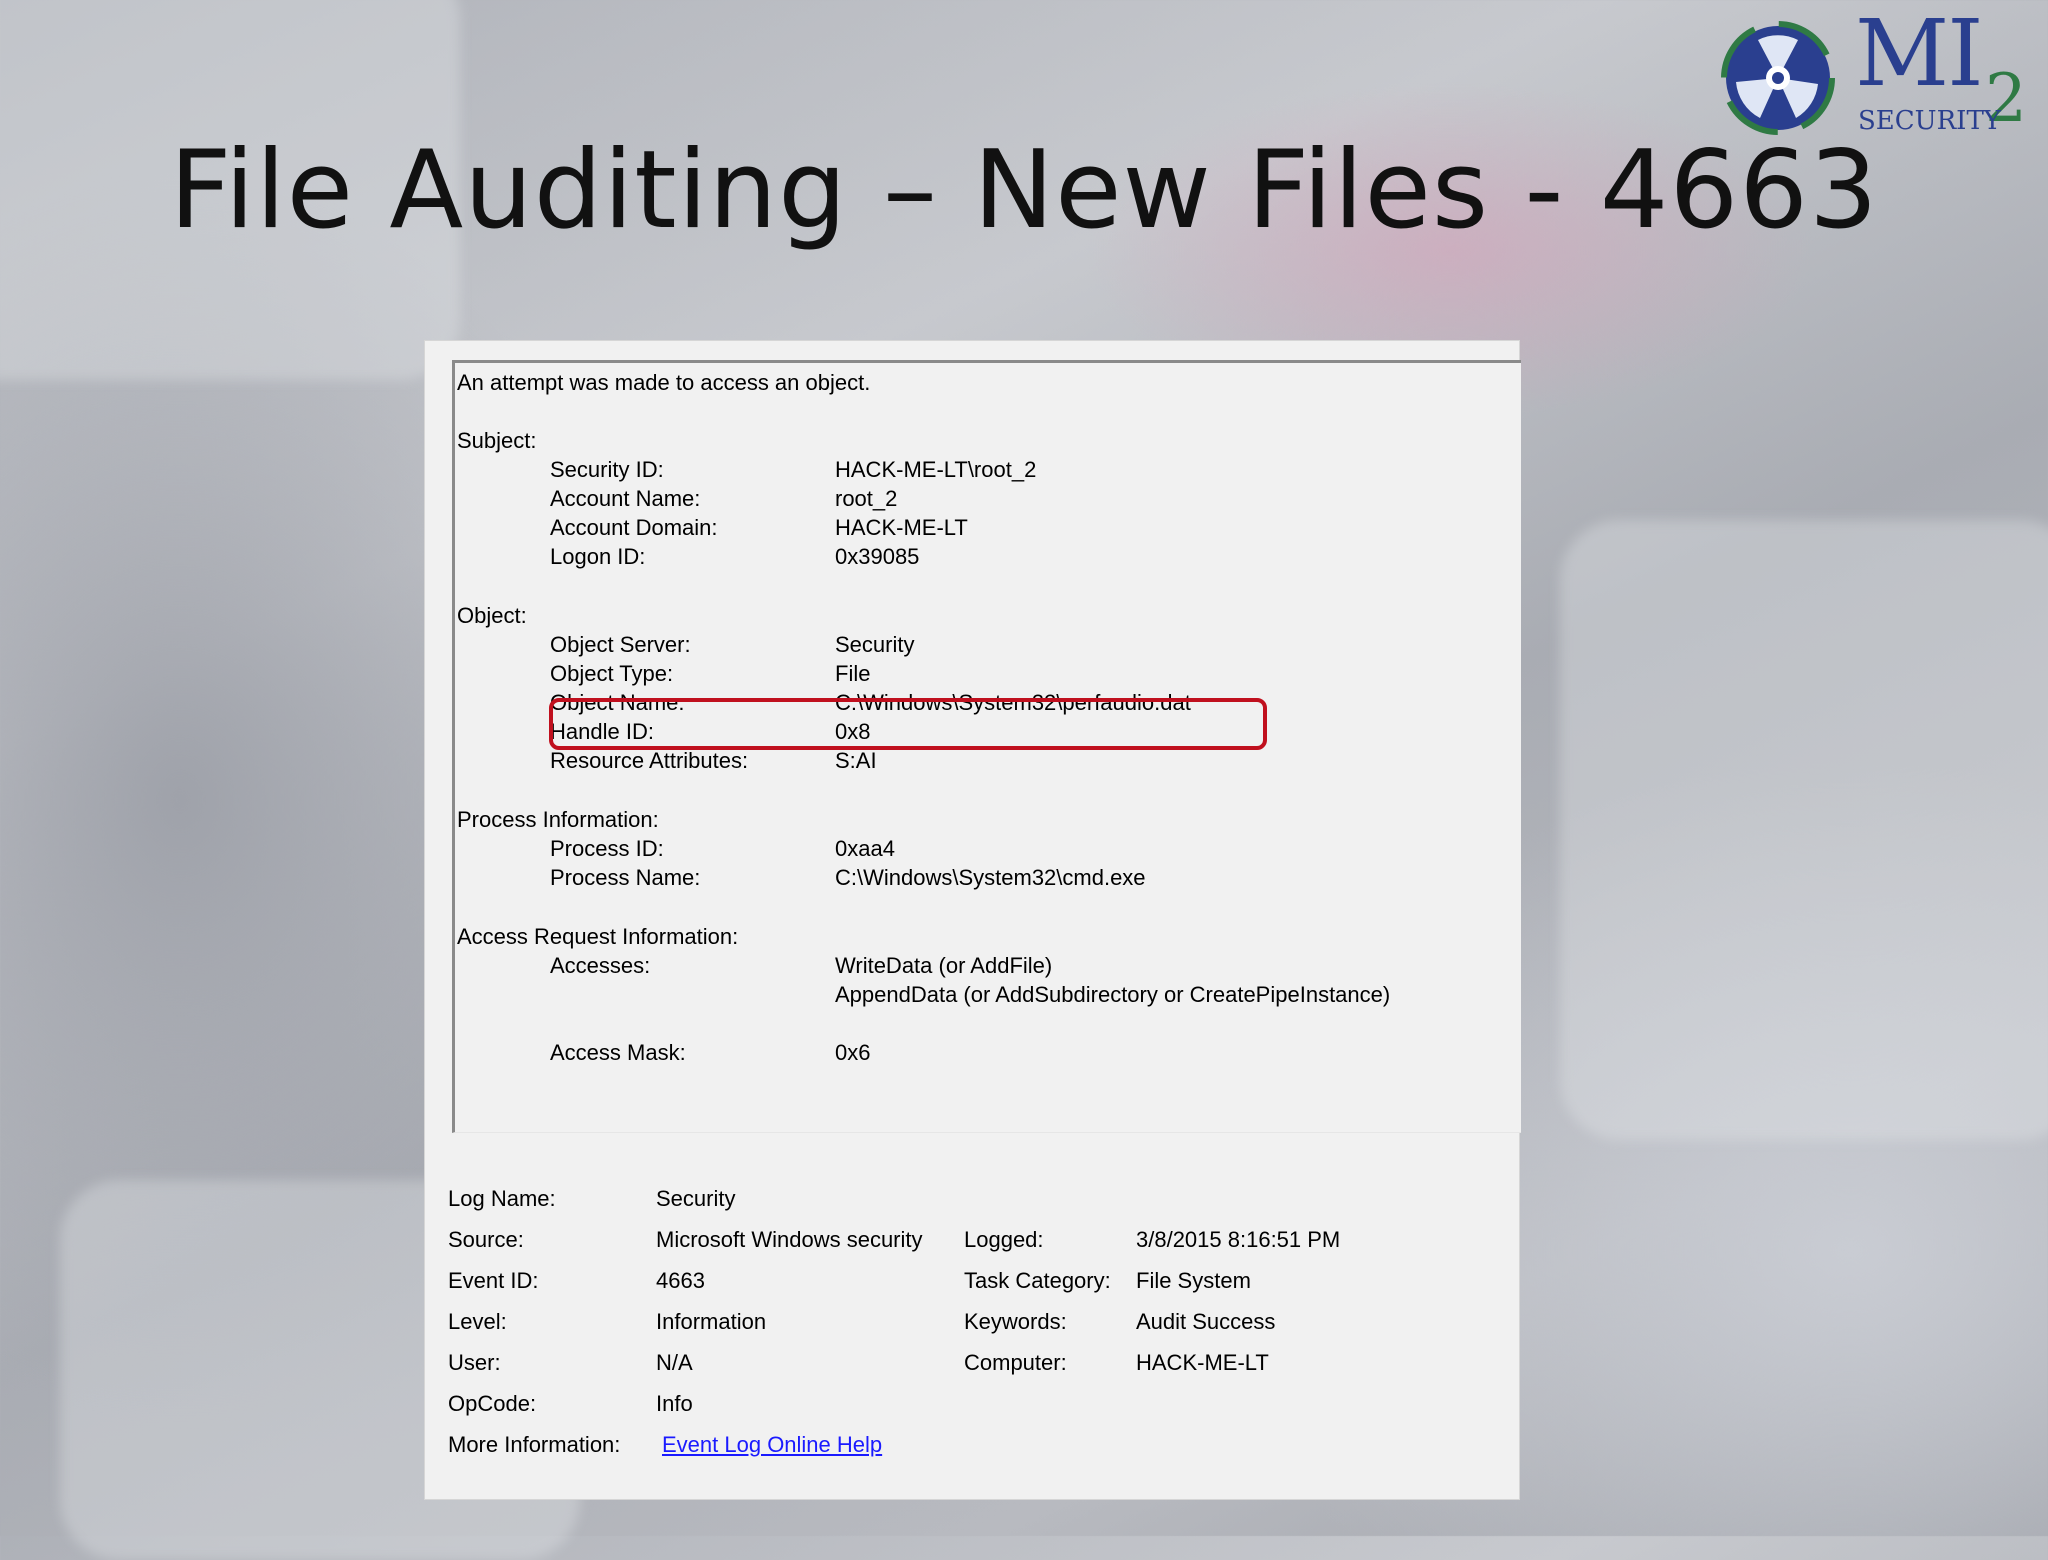 The height and width of the screenshot is (1560, 2048). Describe the element at coordinates (1004, 1239) in the screenshot. I see `logged-label: Logged:` at that location.